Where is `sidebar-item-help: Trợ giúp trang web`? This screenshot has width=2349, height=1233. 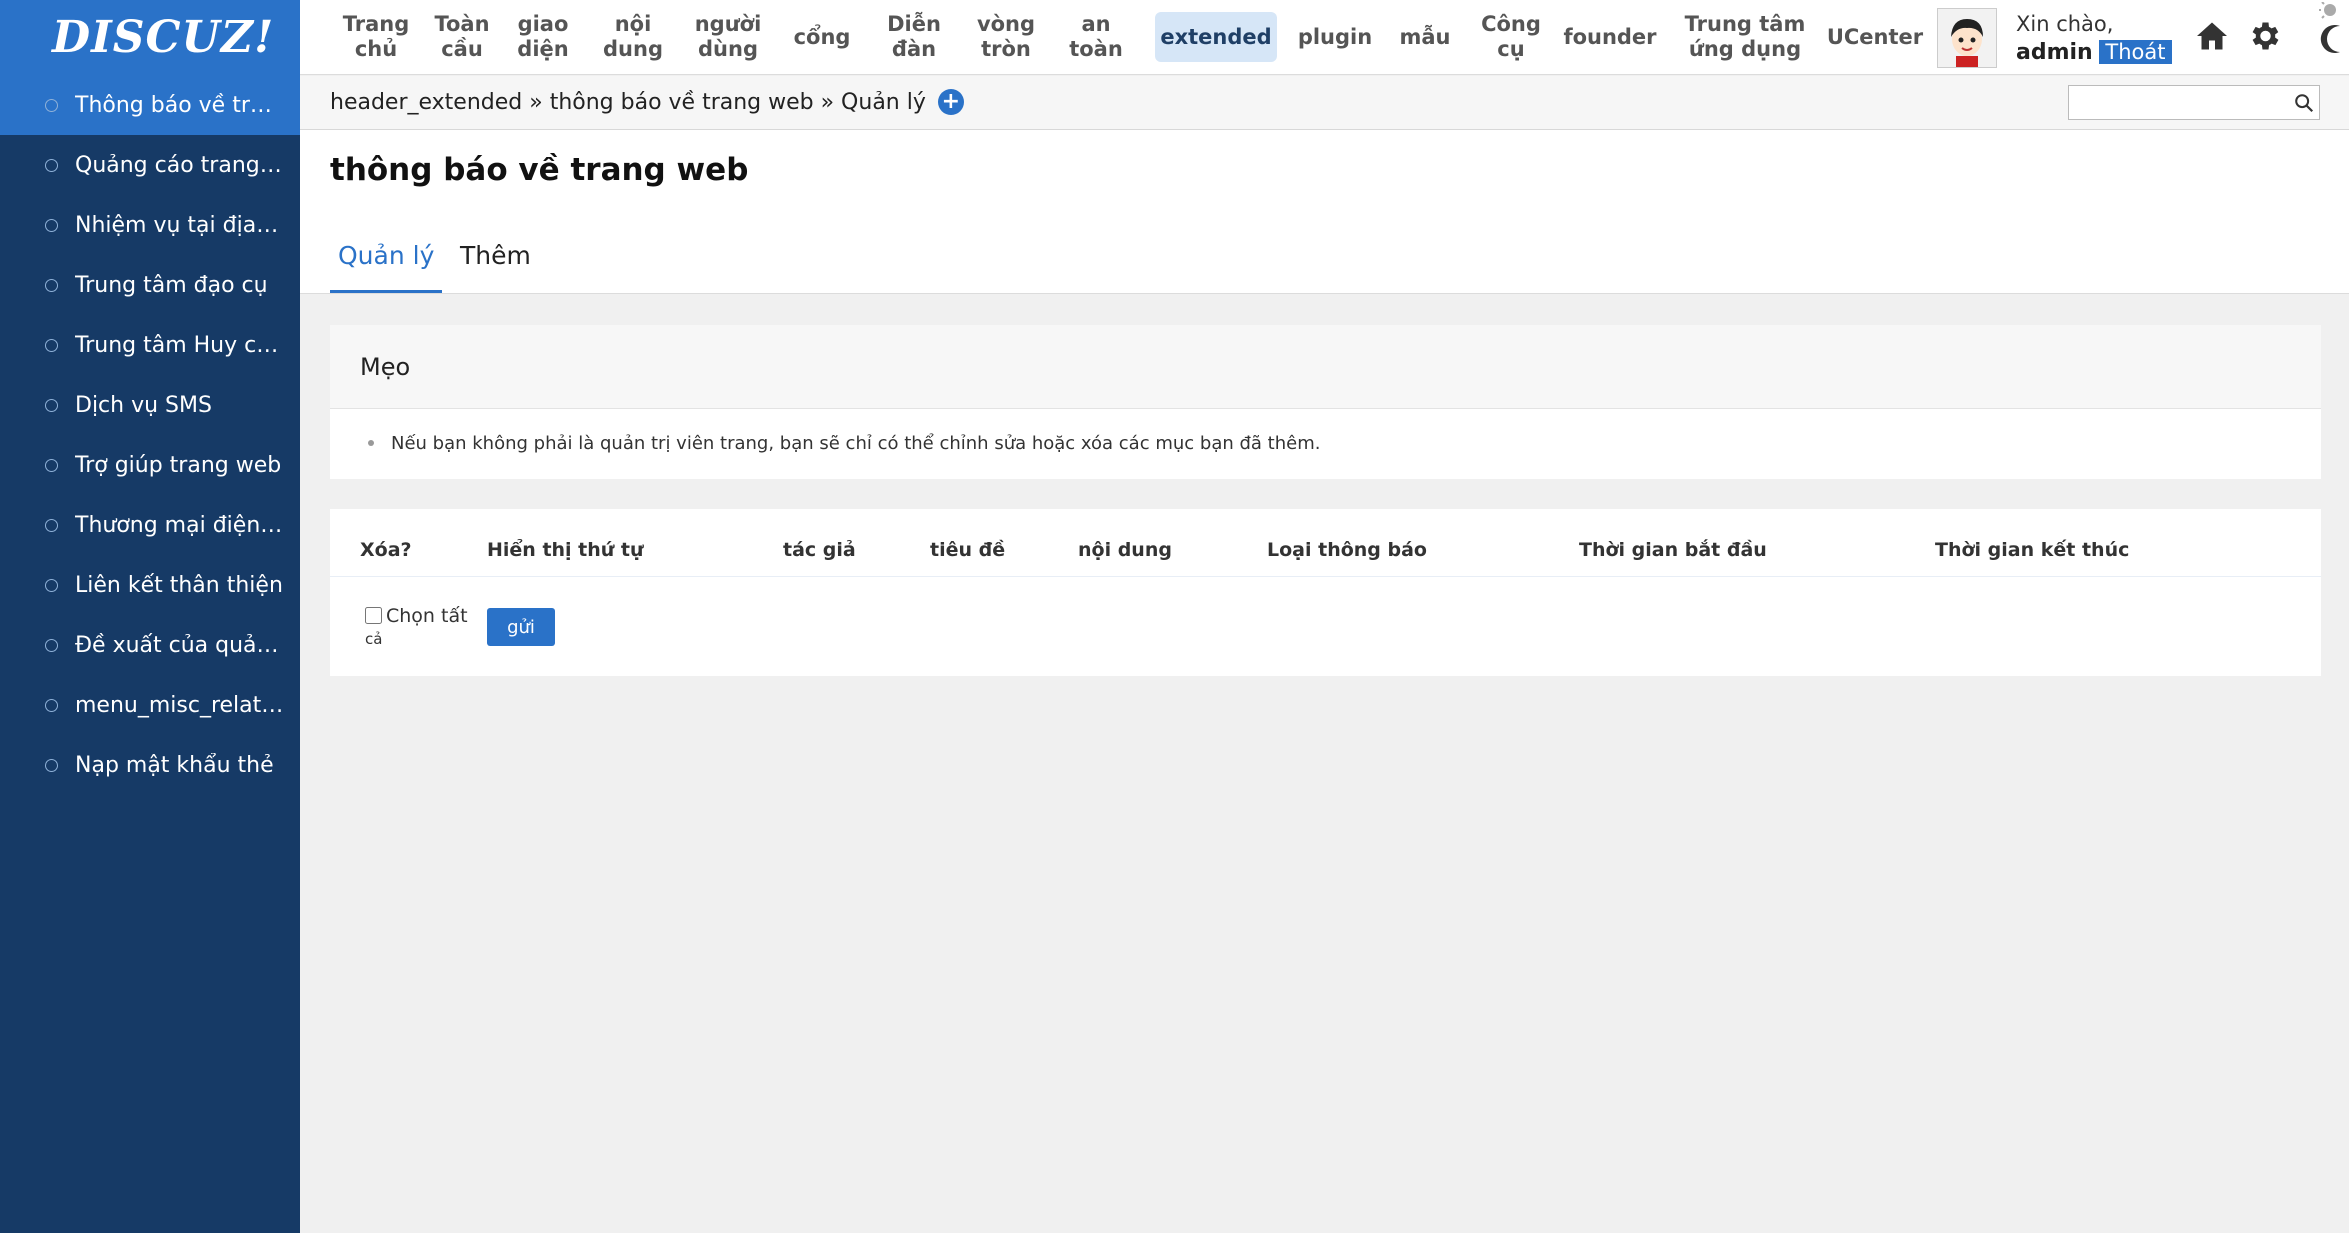
sidebar-item-help: Trợ giúp trang web is located at coordinates (150, 465).